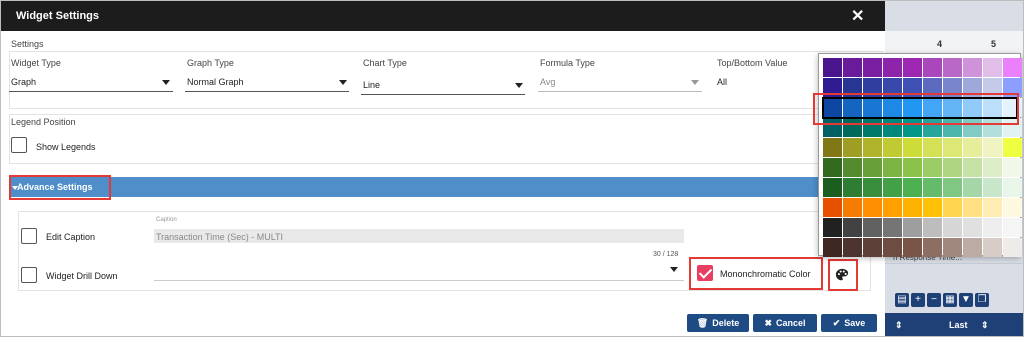 This screenshot has height=337, width=1024. What do you see at coordinates (371, 85) in the screenshot?
I see `chart-type-value: Line` at bounding box center [371, 85].